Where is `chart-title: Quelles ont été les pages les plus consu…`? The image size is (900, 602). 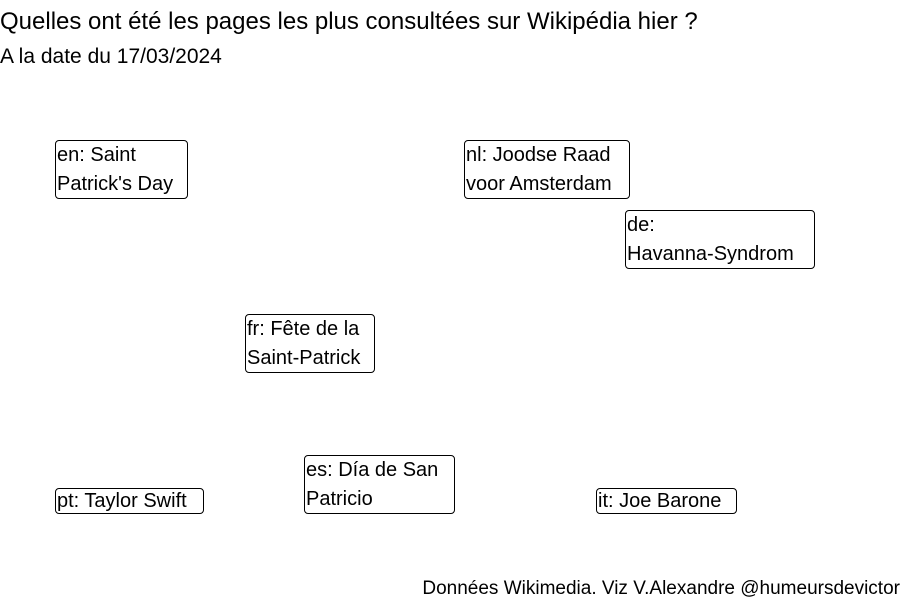
chart-title: Quelles ont été les pages les plus consu… is located at coordinates (349, 21).